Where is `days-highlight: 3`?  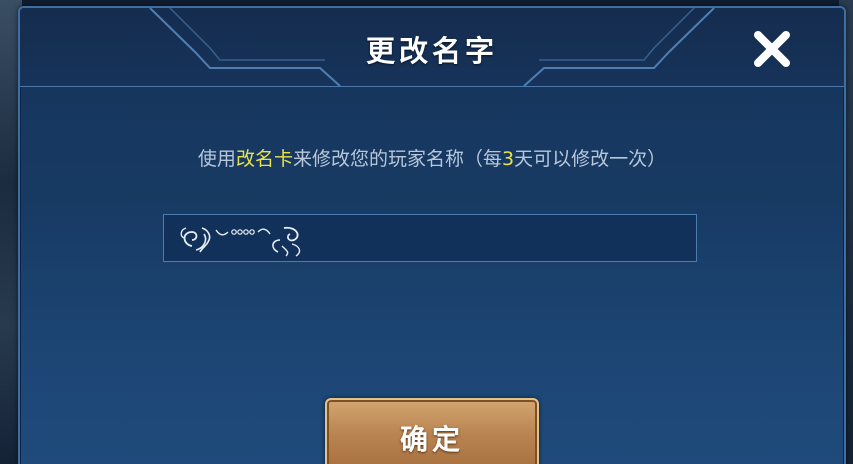 days-highlight: 3 is located at coordinates (508, 159).